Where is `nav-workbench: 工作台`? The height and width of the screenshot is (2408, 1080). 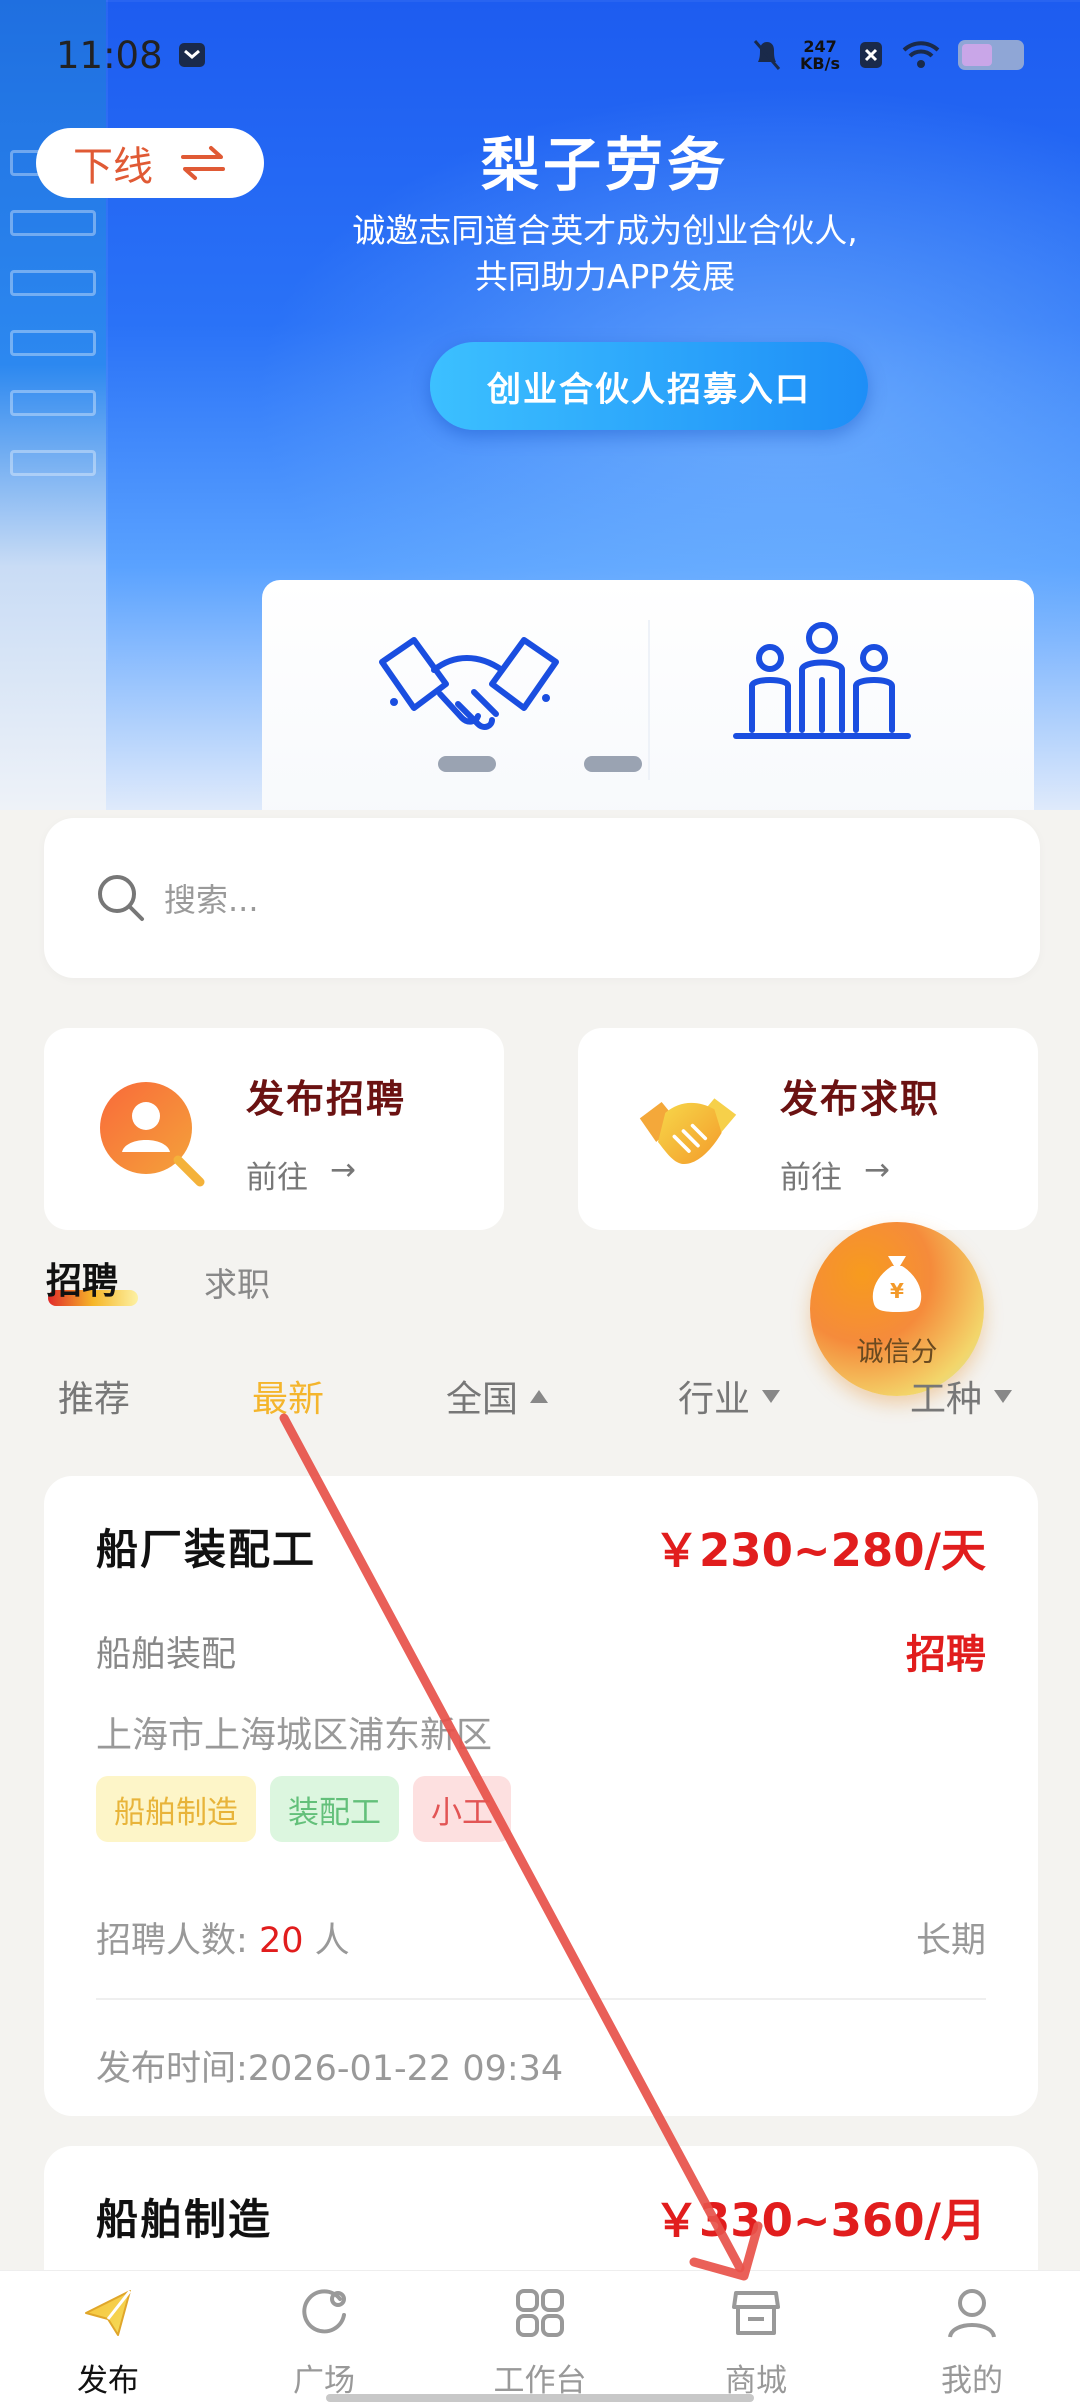
nav-workbench: 工作台 is located at coordinates (540, 2339).